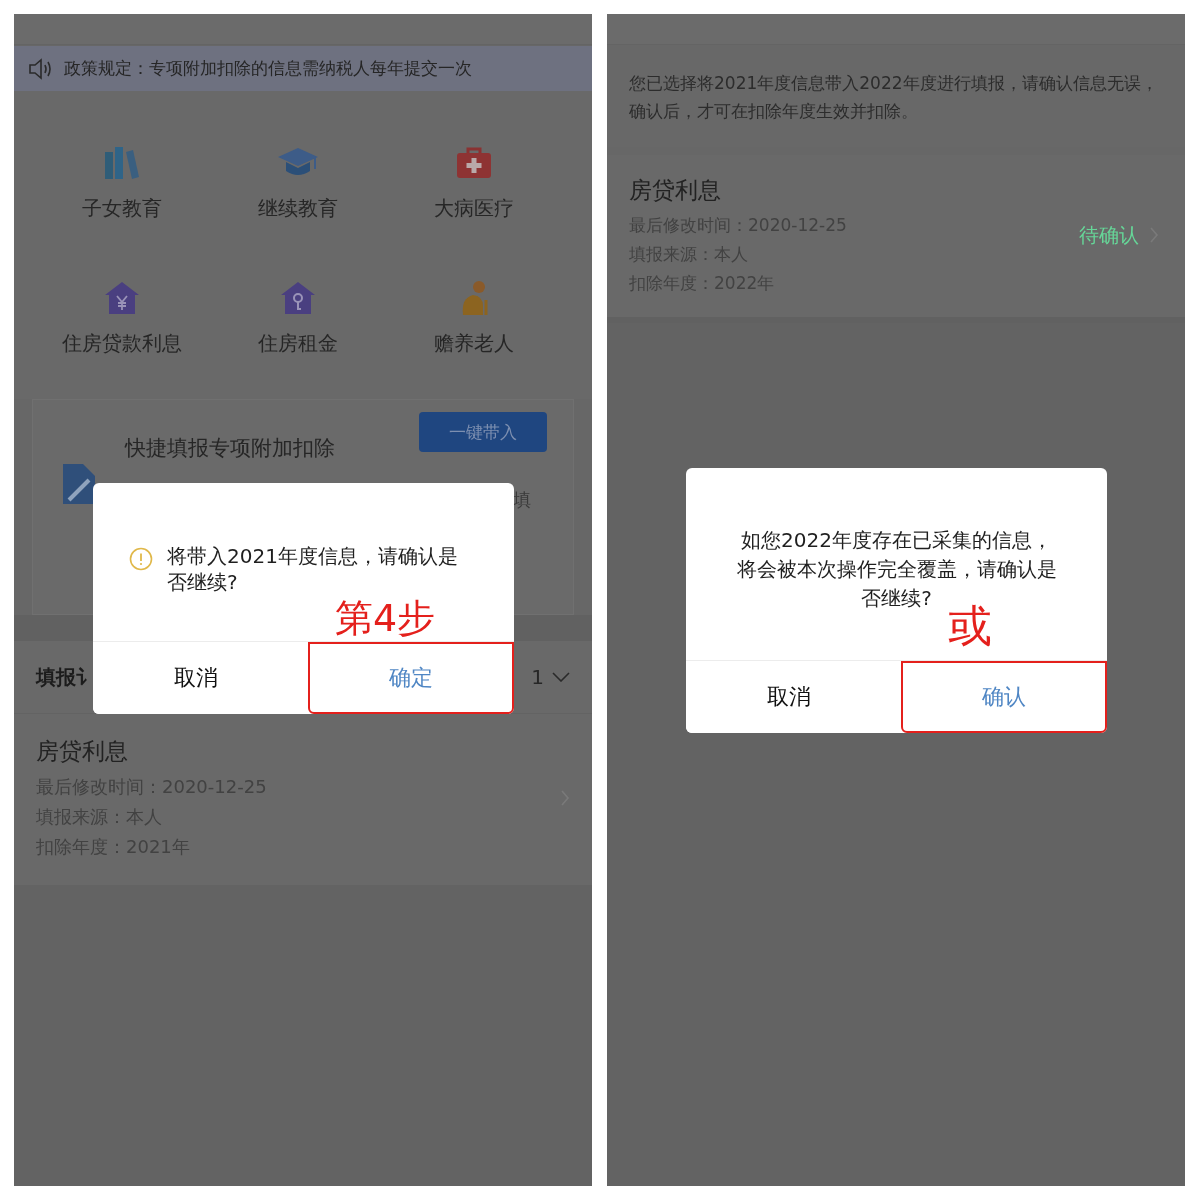 The image size is (1200, 1200). What do you see at coordinates (474, 208) in the screenshot?
I see `category-label: 大病医疗` at bounding box center [474, 208].